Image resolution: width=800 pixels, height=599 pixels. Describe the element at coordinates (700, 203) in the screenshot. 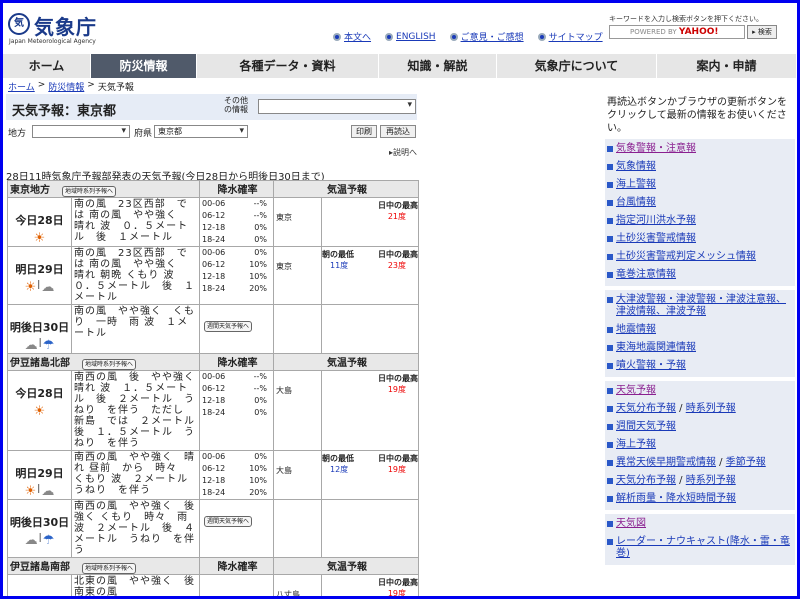

I see `sidebar-item: 台風情報` at that location.